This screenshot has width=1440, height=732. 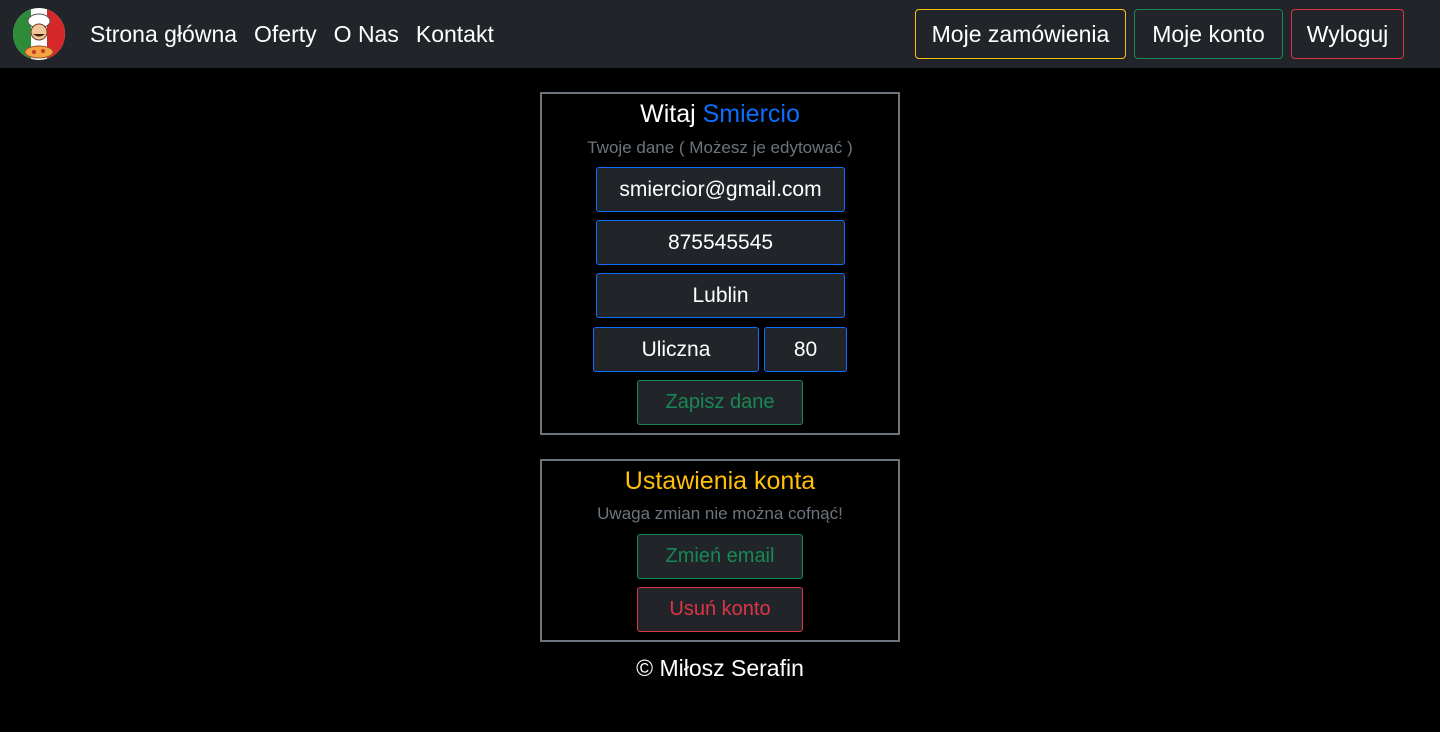 I want to click on my-orders-button: Moje zamówienia, so click(x=1020, y=34).